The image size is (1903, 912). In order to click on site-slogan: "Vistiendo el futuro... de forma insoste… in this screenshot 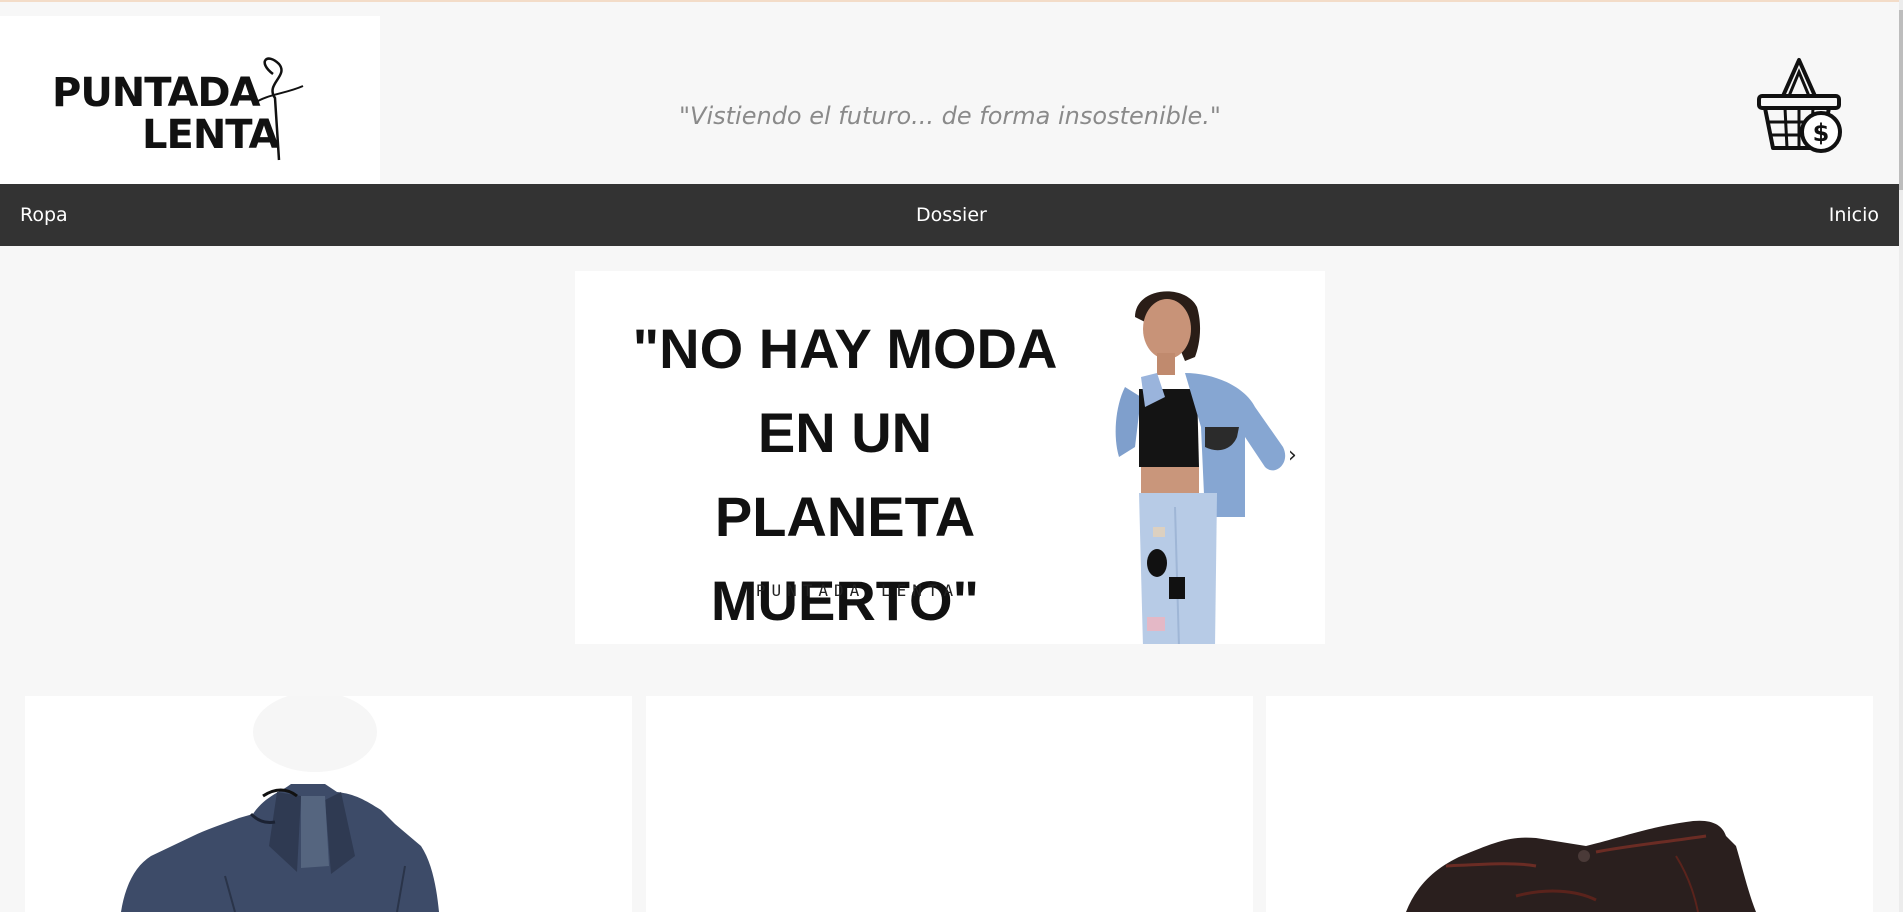, I will do `click(950, 116)`.